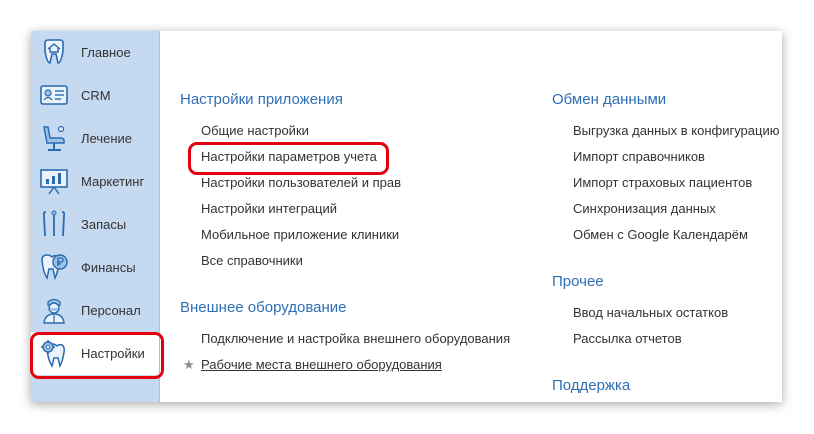  Describe the element at coordinates (255, 130) in the screenshot. I see `link-general-settings: Общие настройки` at that location.